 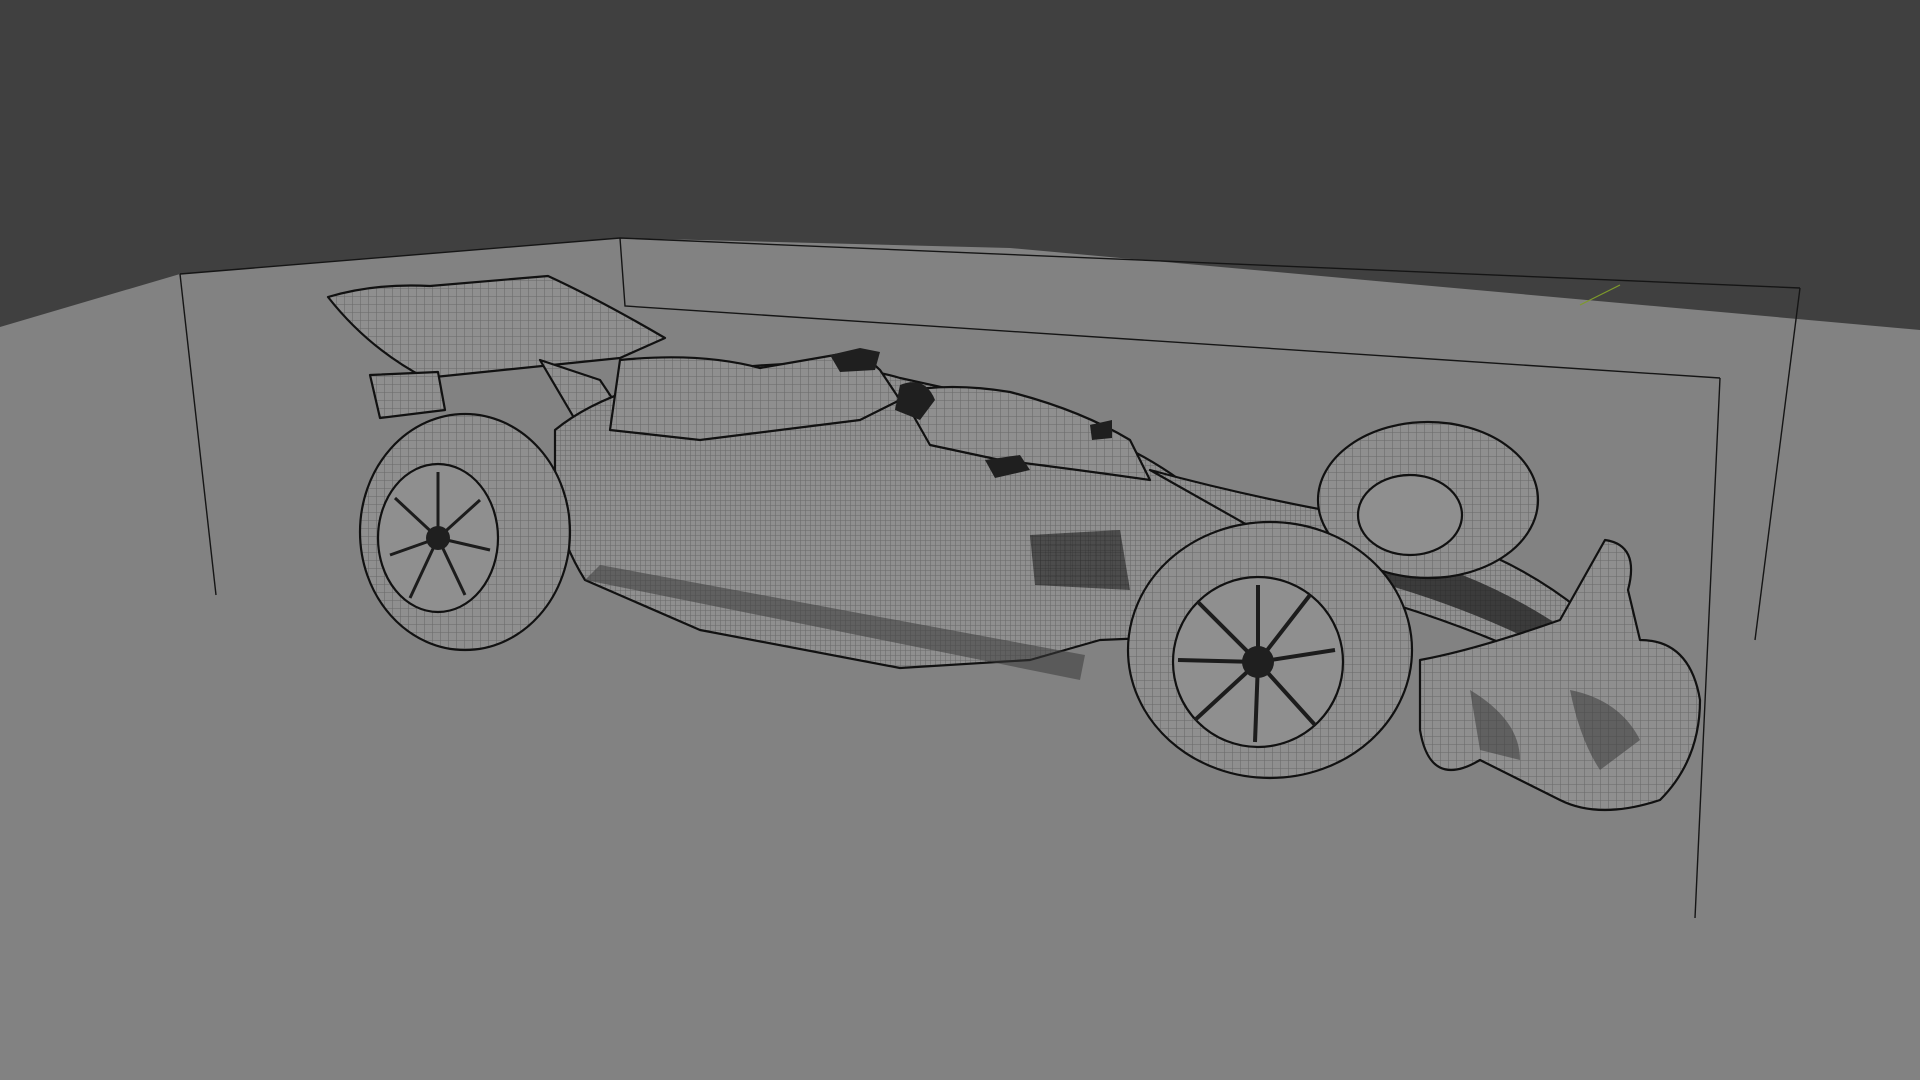 I want to click on rear-wheel, so click(x=465, y=532).